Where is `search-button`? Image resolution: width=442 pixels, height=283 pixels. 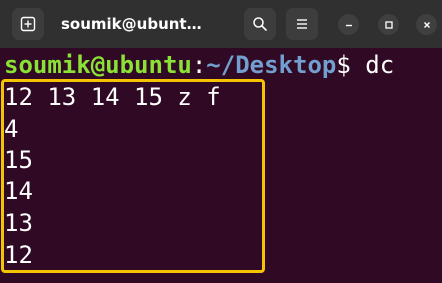 search-button is located at coordinates (260, 24).